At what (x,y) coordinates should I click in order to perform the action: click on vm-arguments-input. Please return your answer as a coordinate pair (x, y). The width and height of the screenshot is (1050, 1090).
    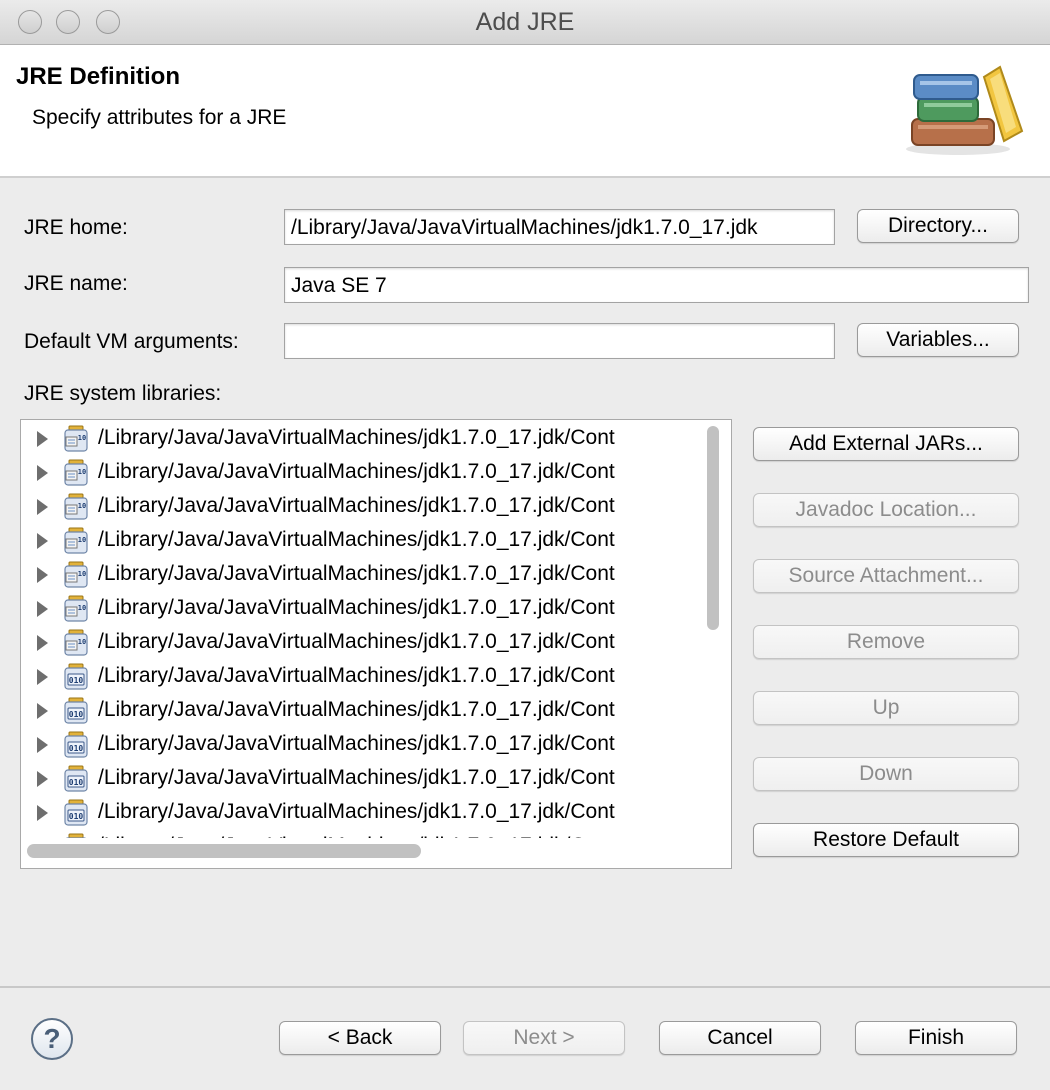
    Looking at the image, I should click on (559, 341).